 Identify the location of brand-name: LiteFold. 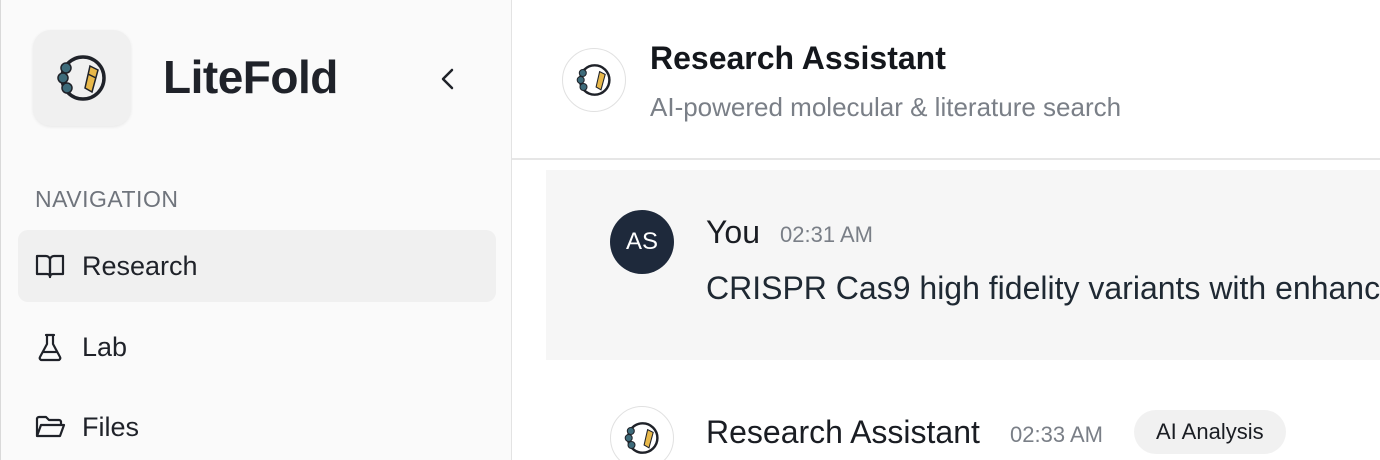
(250, 77).